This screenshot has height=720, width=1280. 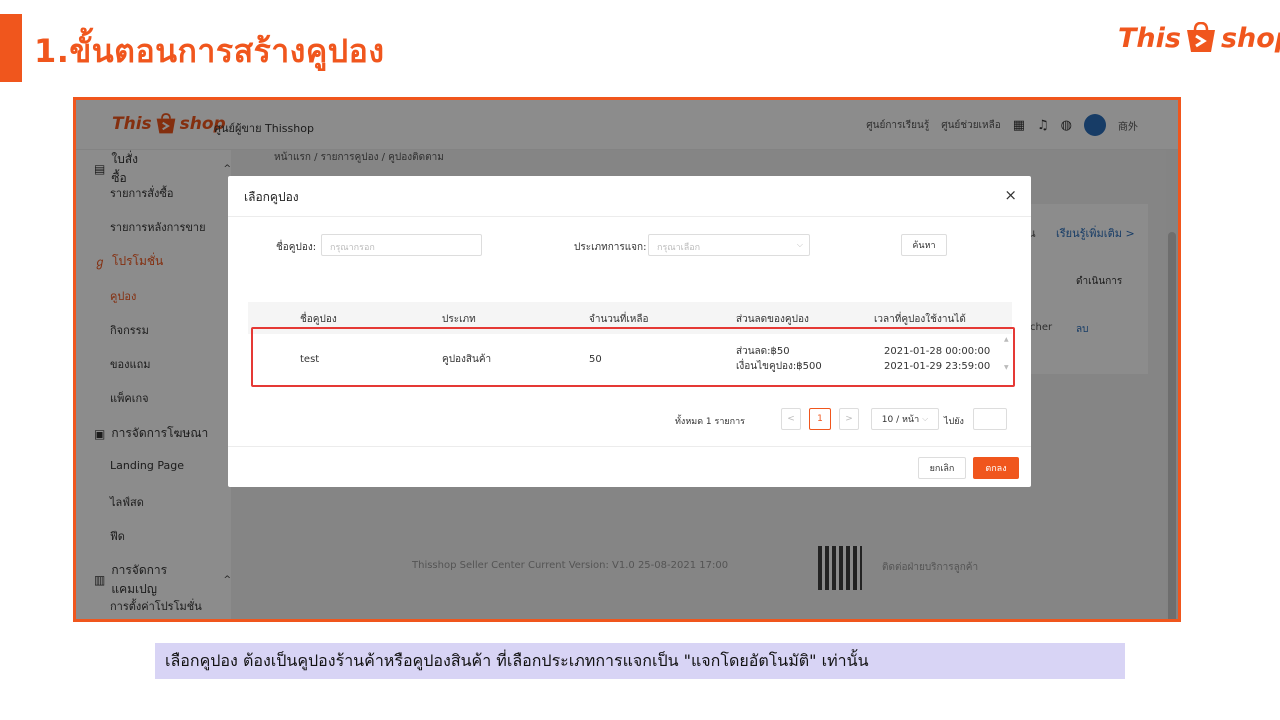 What do you see at coordinates (772, 319) in the screenshot?
I see `col-discount: ส่วนลดของคูปอง` at bounding box center [772, 319].